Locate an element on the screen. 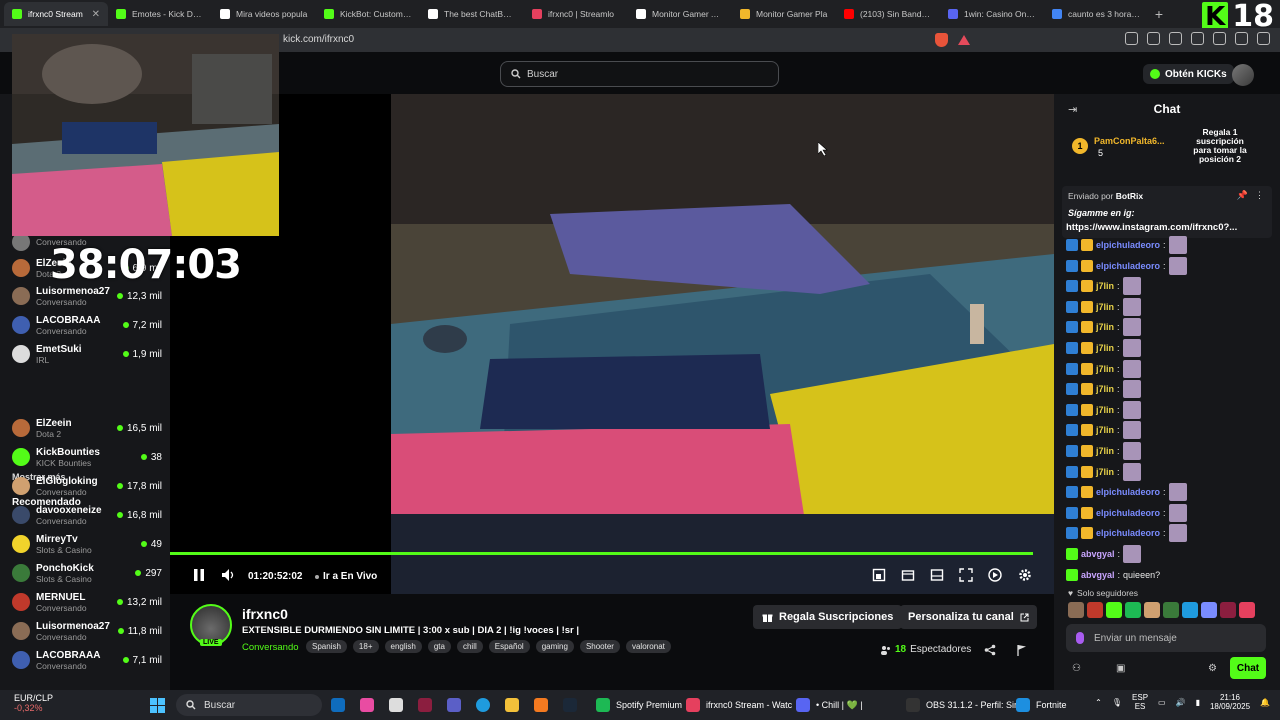  taskbar-app: ifrxnc0 Stream - Watc is located at coordinates (739, 705).